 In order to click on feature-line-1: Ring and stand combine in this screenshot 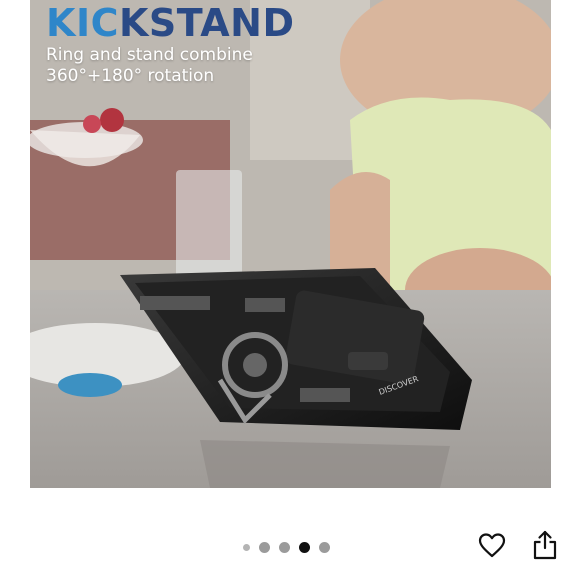, I will do `click(149, 55)`.